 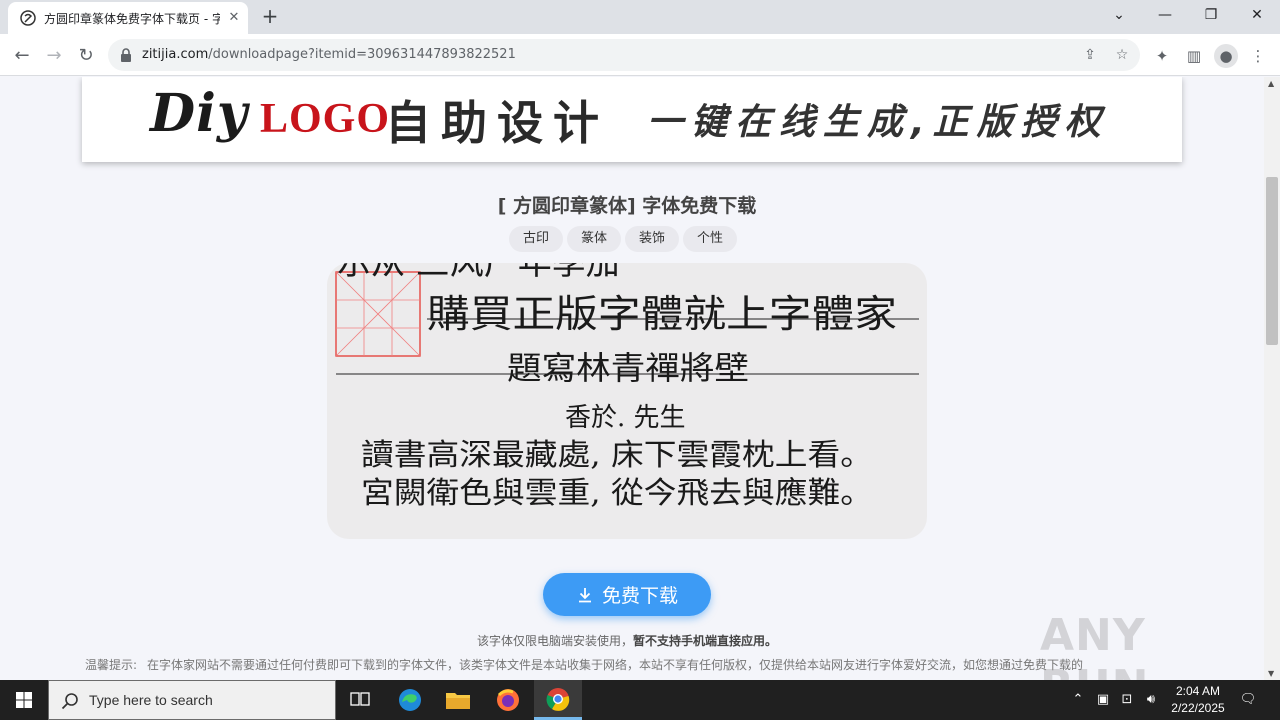 What do you see at coordinates (111, 665) in the screenshot?
I see `tip-label: 温馨提示:` at bounding box center [111, 665].